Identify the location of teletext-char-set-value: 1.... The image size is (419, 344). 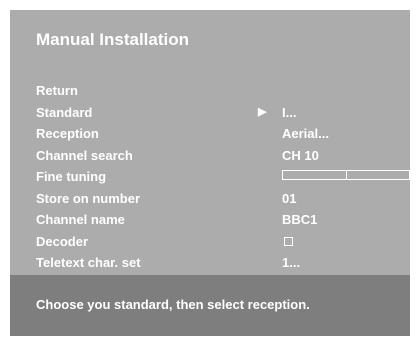
(291, 262).